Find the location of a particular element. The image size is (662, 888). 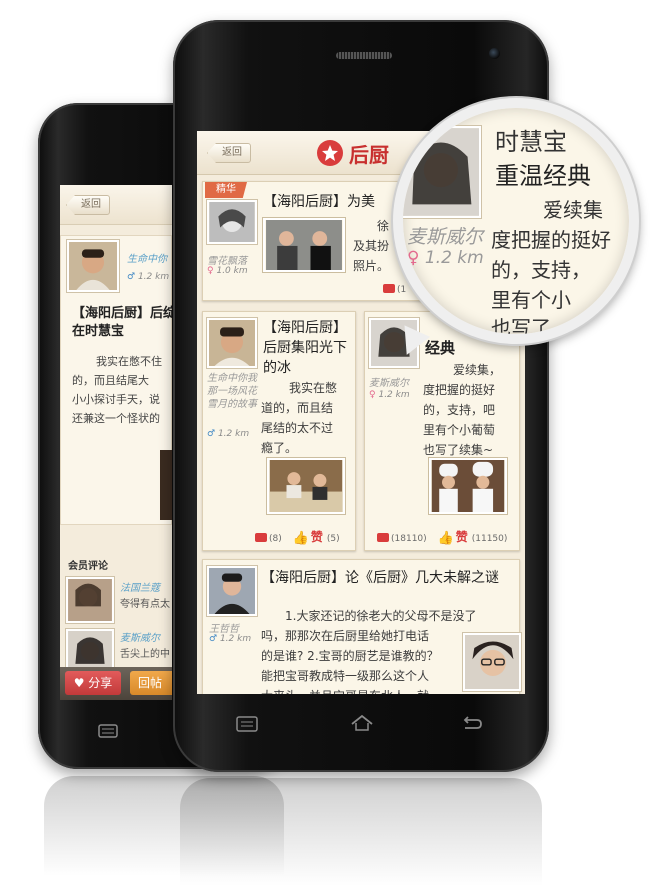

post-body-line: 道的，而且结 is located at coordinates (297, 408).